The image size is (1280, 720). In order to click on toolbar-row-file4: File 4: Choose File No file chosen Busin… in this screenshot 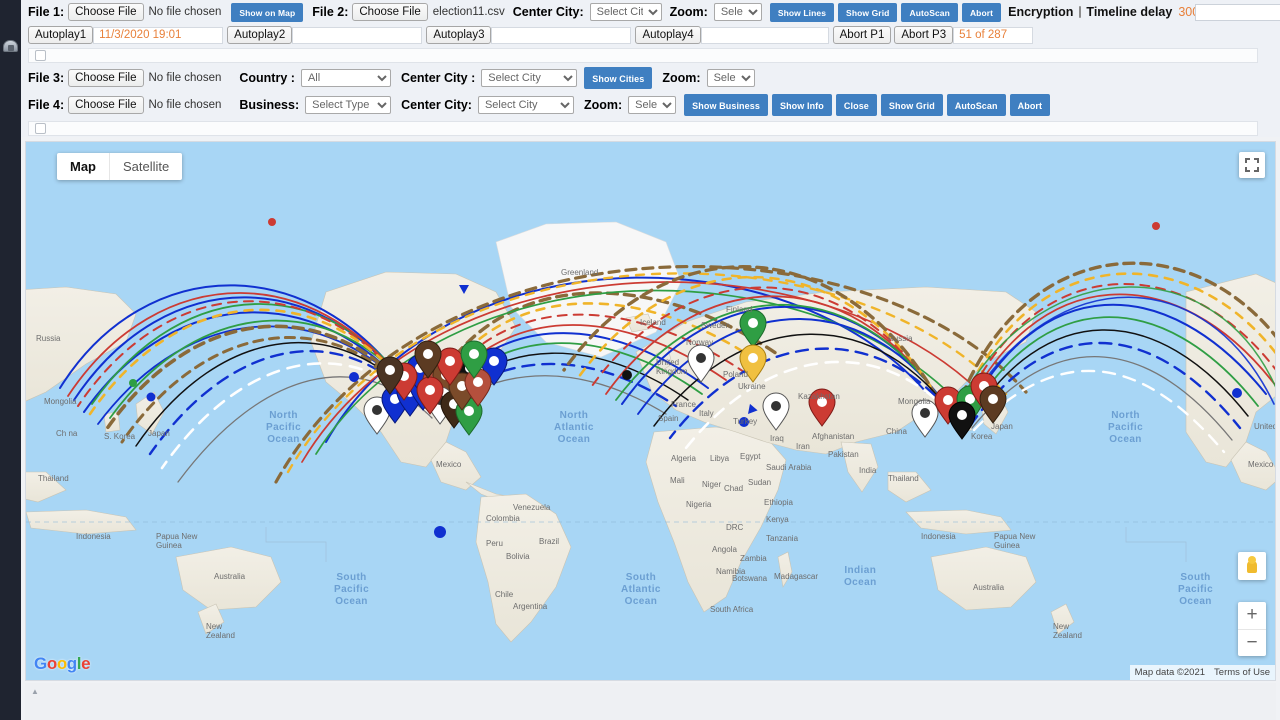, I will do `click(650, 105)`.